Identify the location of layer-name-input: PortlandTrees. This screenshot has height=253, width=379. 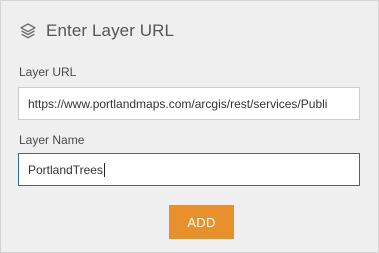
(189, 169).